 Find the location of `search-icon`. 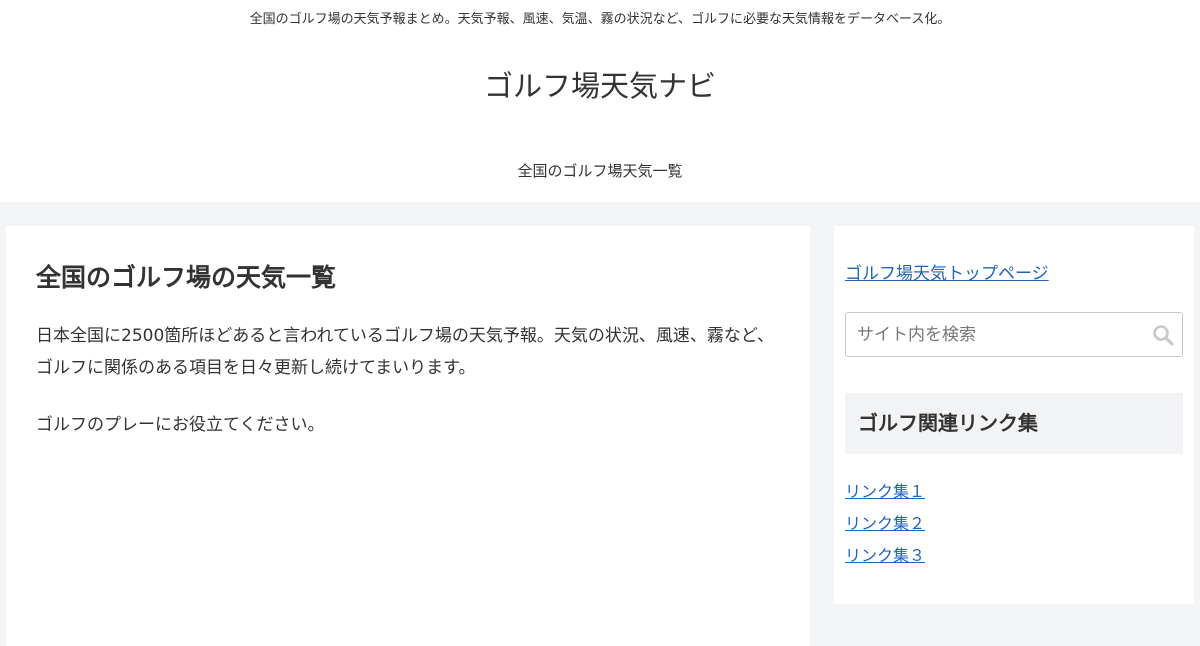

search-icon is located at coordinates (1163, 335).